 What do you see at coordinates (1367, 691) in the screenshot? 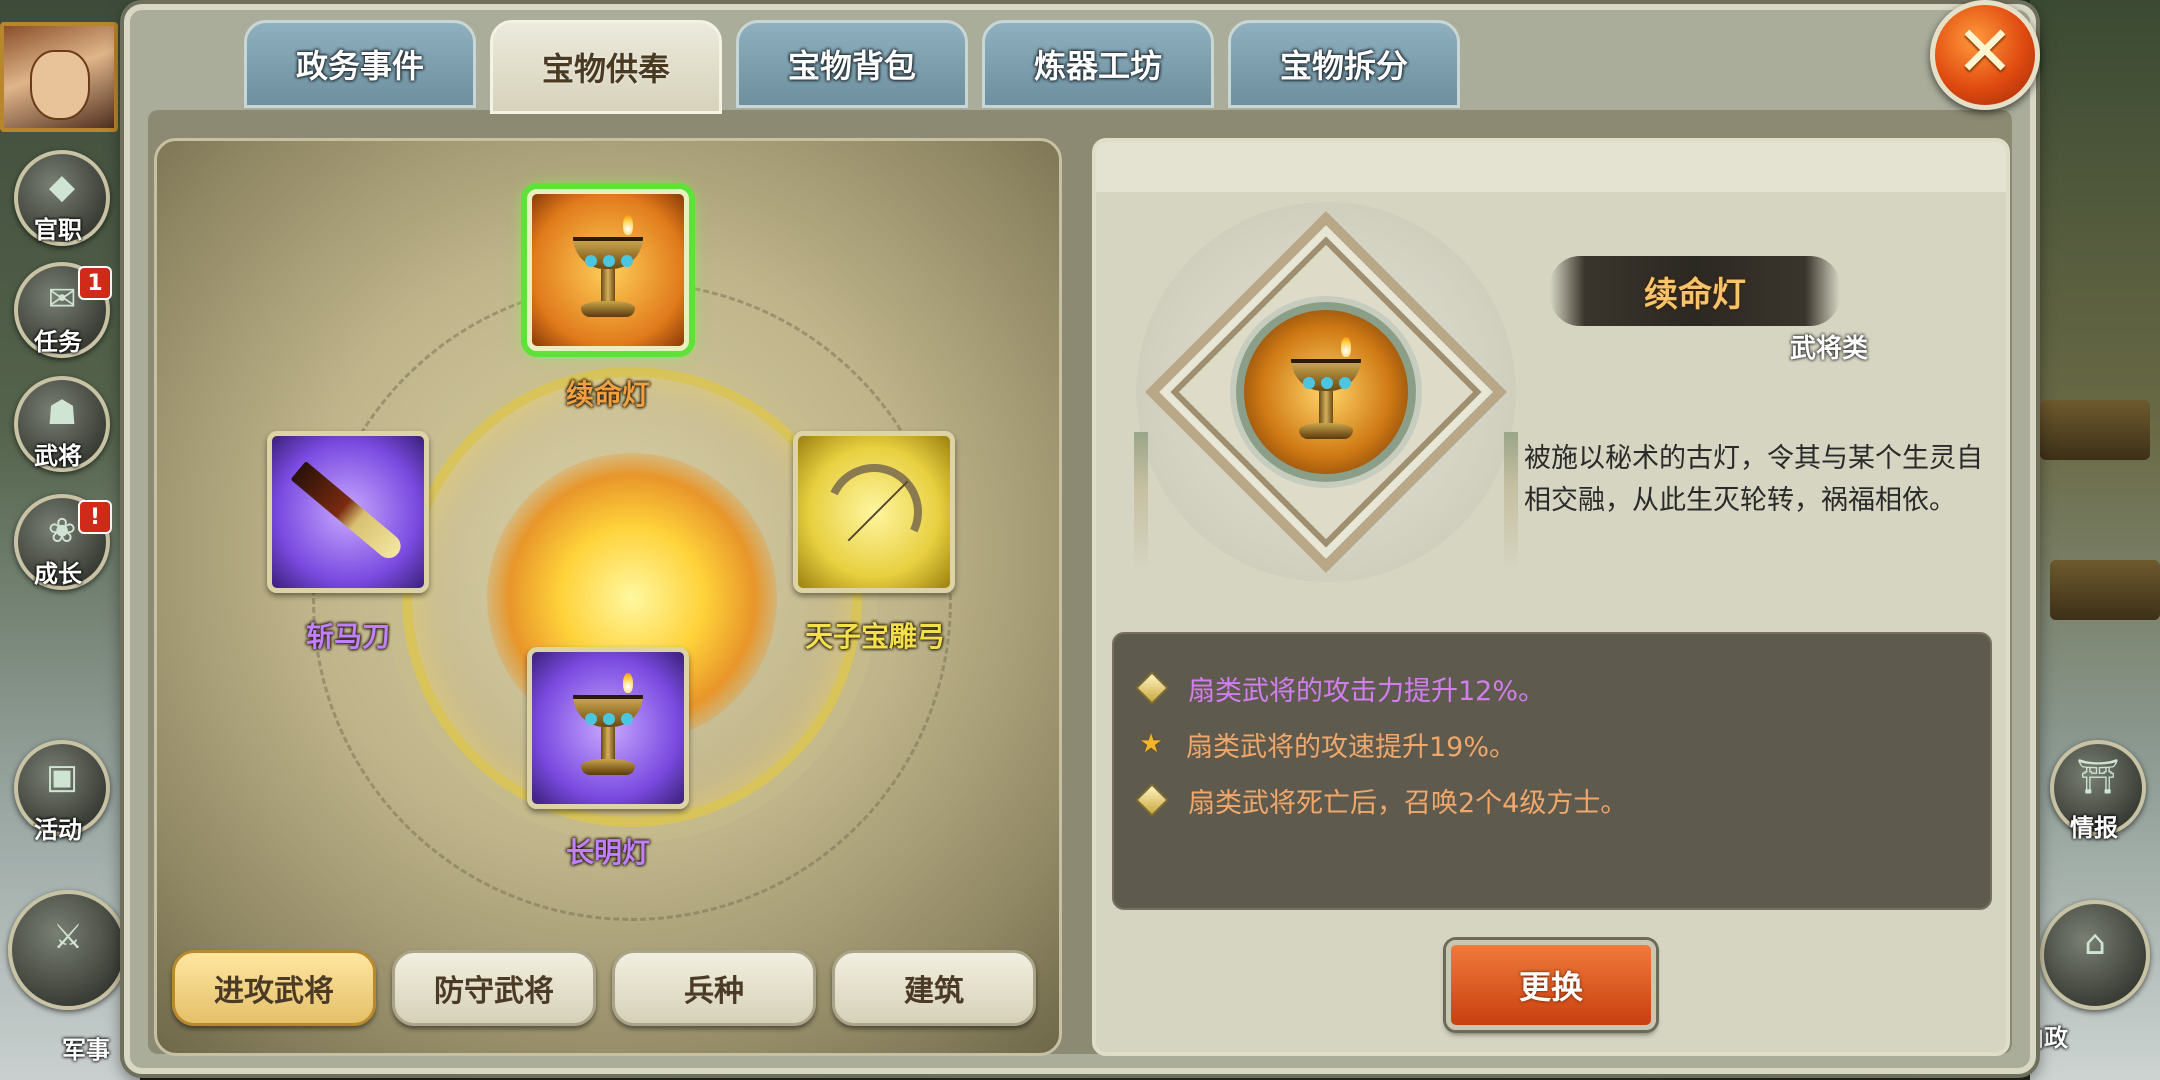
I see `effect-text: 扇类武将的攻击力提升12%。` at bounding box center [1367, 691].